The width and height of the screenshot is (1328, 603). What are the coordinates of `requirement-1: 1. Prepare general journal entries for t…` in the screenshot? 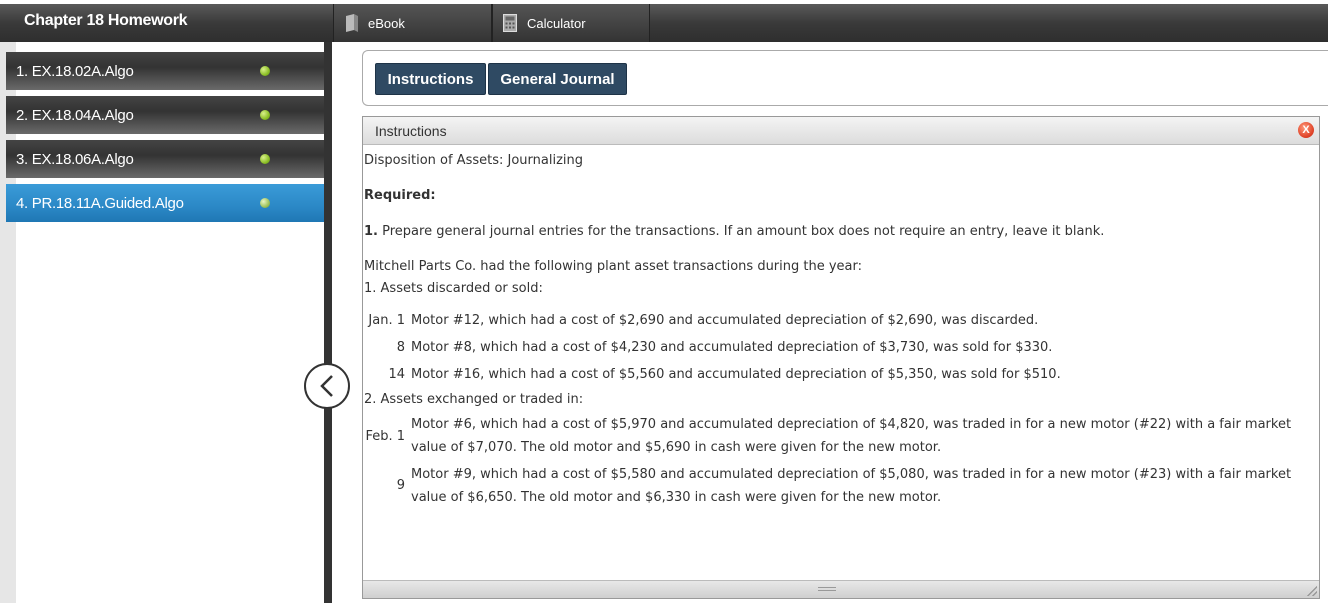 It's located at (734, 231).